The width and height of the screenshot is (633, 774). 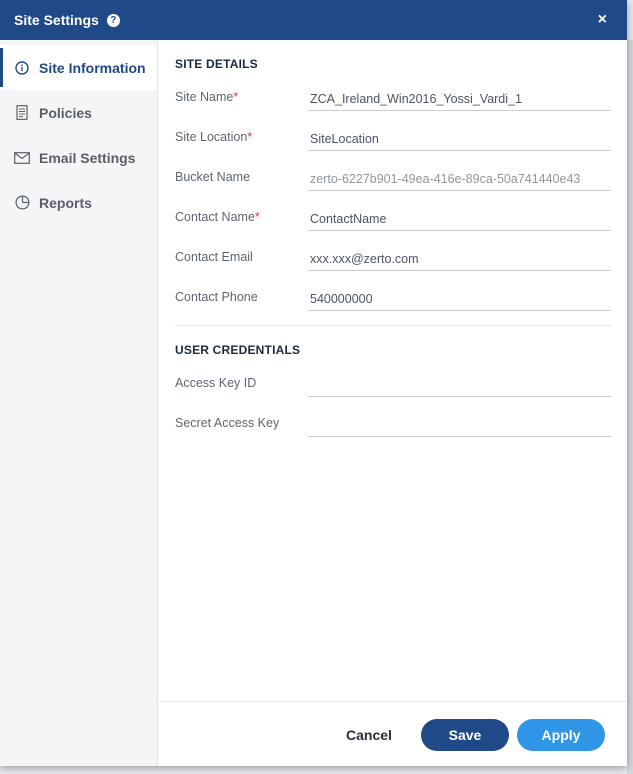 I want to click on form-row-contact-name: Contact Name*, so click(x=393, y=218).